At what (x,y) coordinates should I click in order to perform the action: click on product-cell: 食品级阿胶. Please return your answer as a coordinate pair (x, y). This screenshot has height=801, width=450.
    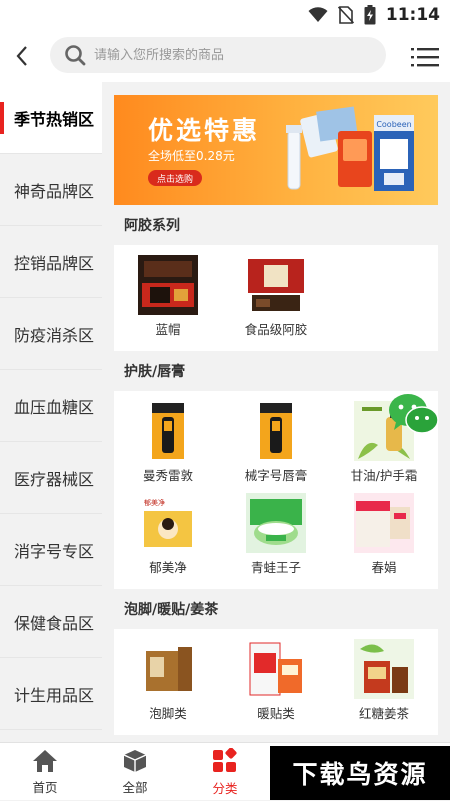
    Looking at the image, I should click on (276, 299).